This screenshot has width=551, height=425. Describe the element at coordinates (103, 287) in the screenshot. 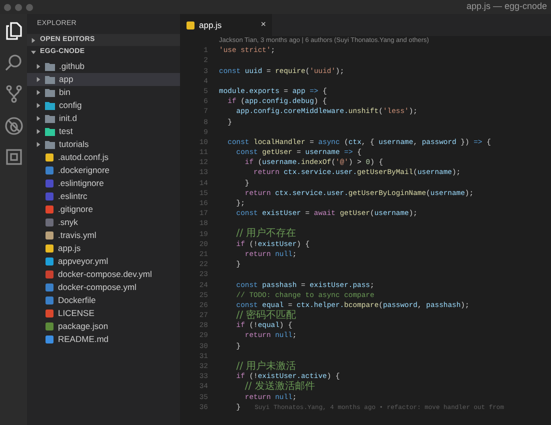

I see `file-tree-item: docker-compose.yml` at that location.